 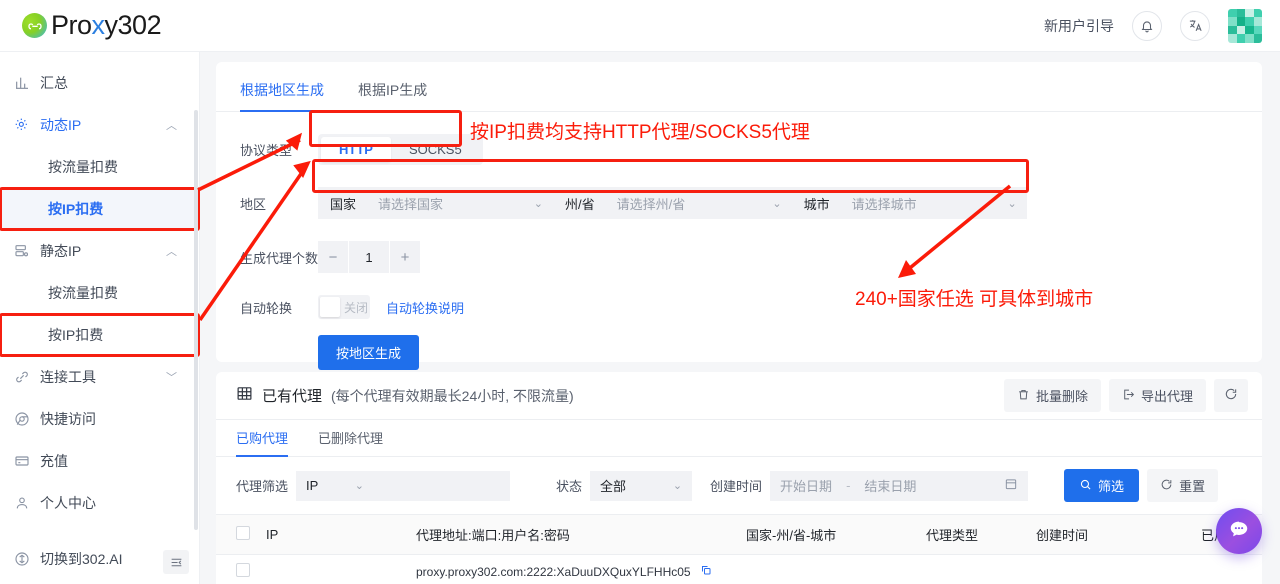 I want to click on state-select: 请选择州/省 ⌄, so click(x=699, y=203).